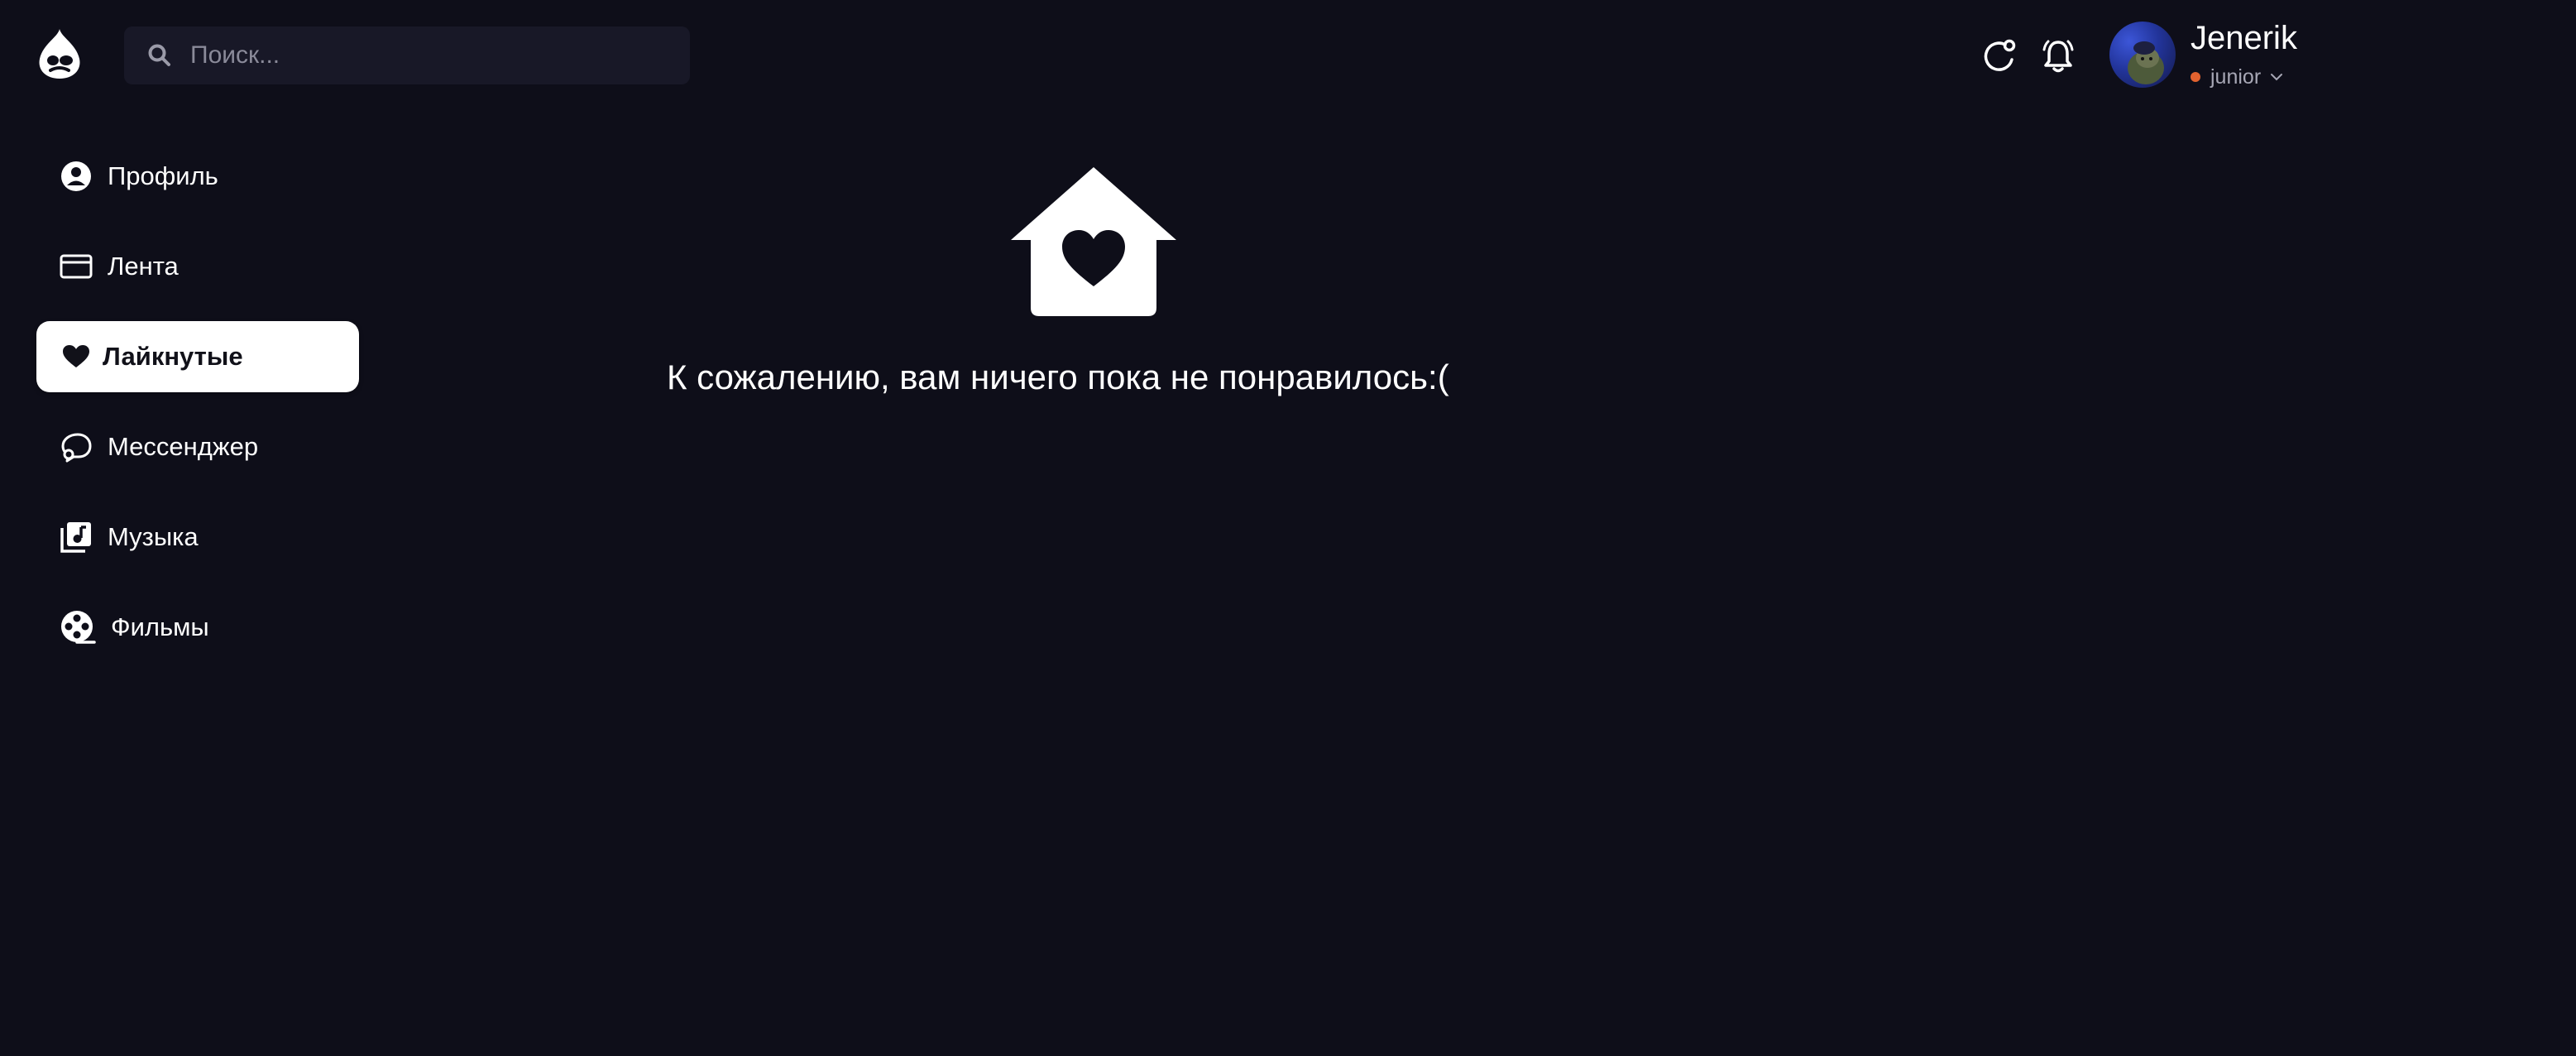  Describe the element at coordinates (2244, 38) in the screenshot. I see `user-name: Jenerik` at that location.